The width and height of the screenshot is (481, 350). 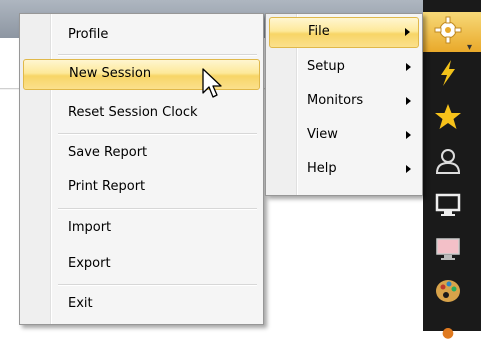 I want to click on menu-item-profile: Profile, so click(x=141, y=35).